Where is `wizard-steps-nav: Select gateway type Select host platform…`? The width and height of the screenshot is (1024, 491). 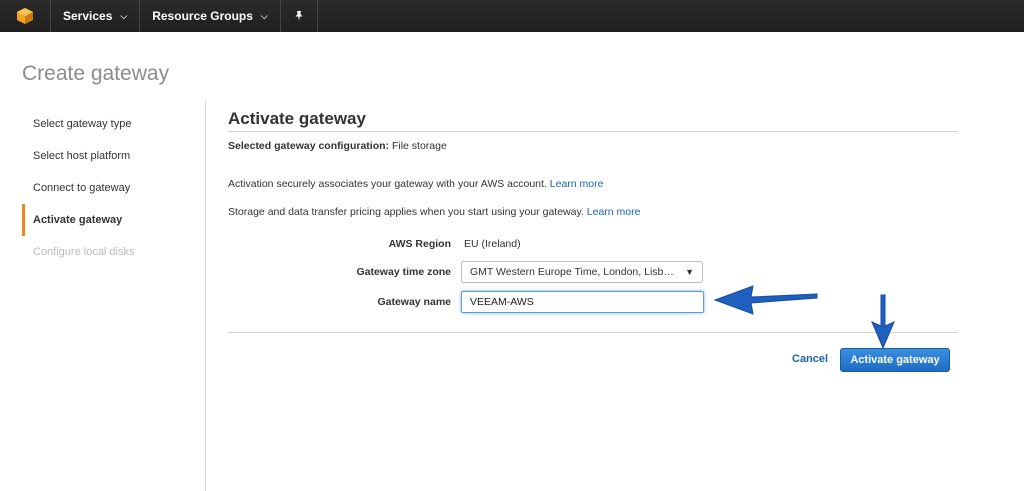 wizard-steps-nav: Select gateway type Select host platform… is located at coordinates (112, 188).